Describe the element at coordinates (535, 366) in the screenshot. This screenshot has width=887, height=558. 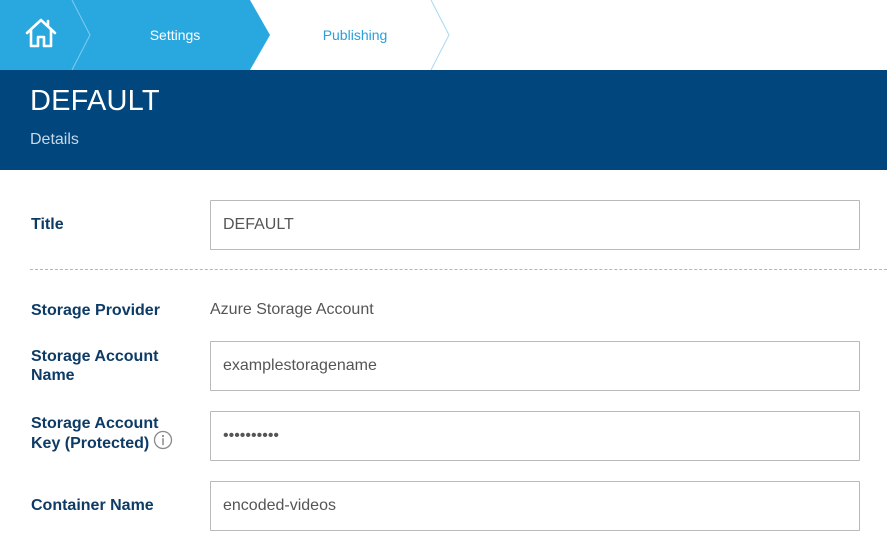
I see `storage-account-name-input` at that location.